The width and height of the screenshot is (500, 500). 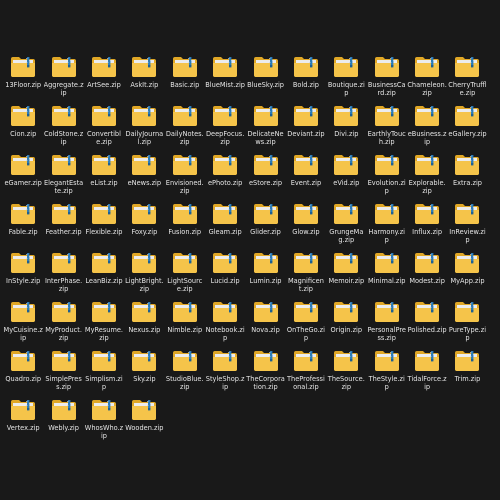 I want to click on file-name: WhosWho.zip, so click(x=104, y=432).